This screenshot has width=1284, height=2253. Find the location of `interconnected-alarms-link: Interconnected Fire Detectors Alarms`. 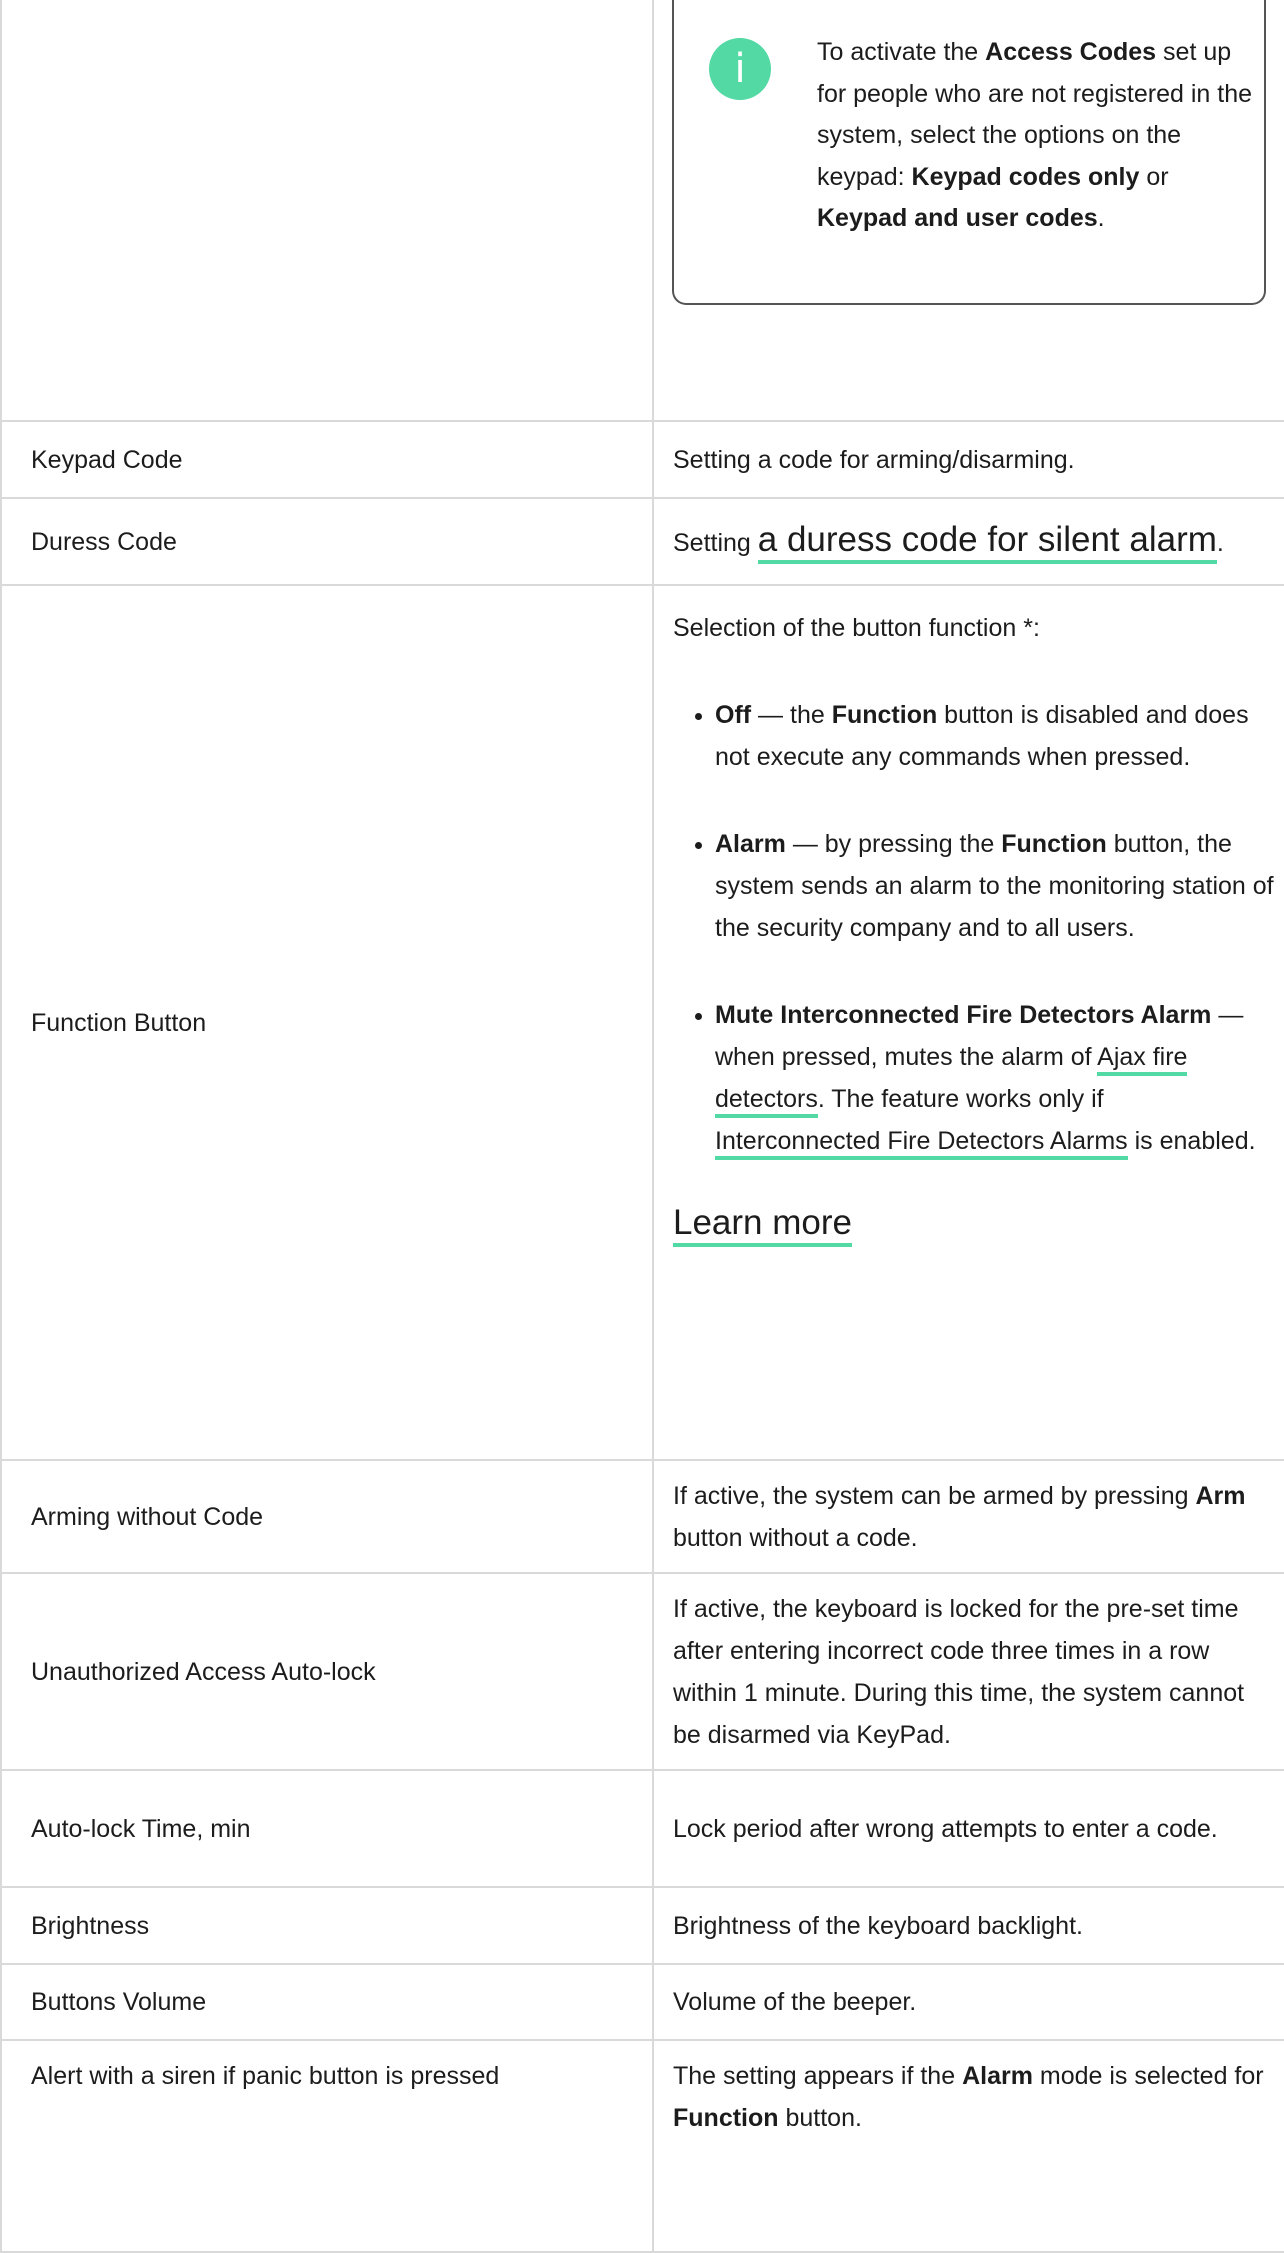

interconnected-alarms-link: Interconnected Fire Detectors Alarms is located at coordinates (921, 1143).